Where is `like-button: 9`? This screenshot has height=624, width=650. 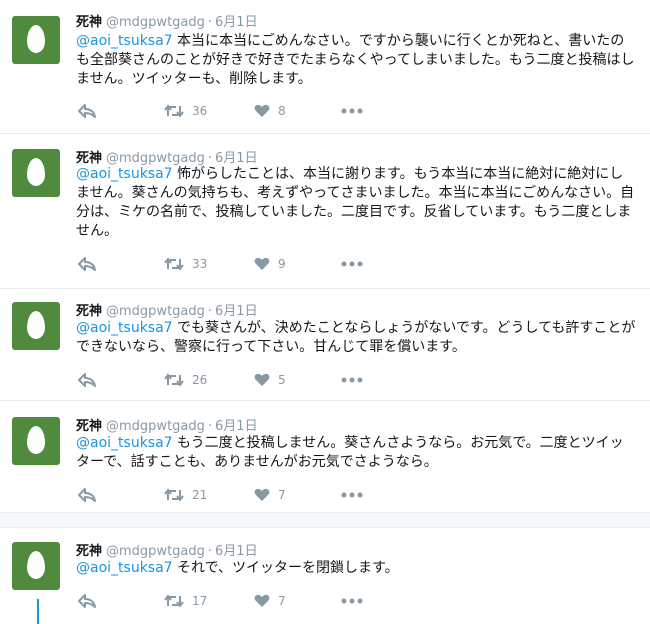 like-button: 9 is located at coordinates (270, 264).